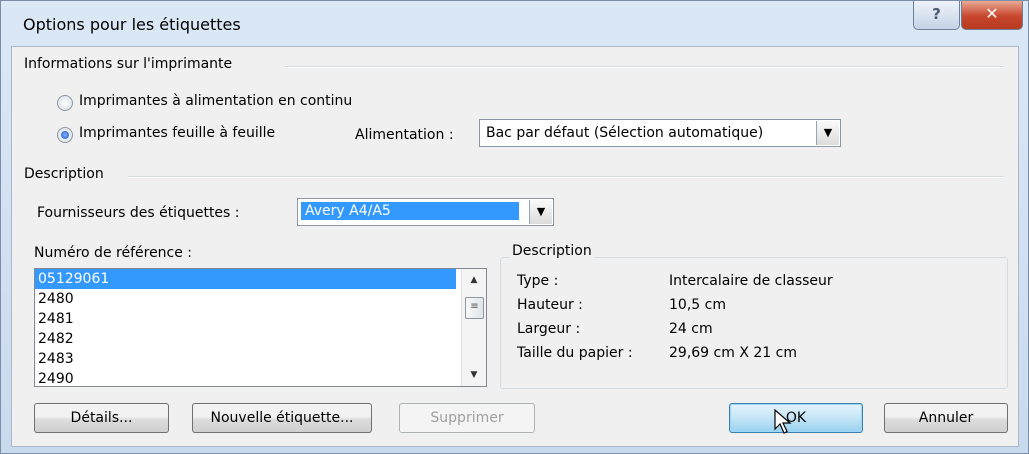  I want to click on printer-group-label: Informations sur l'imprimante, so click(128, 64).